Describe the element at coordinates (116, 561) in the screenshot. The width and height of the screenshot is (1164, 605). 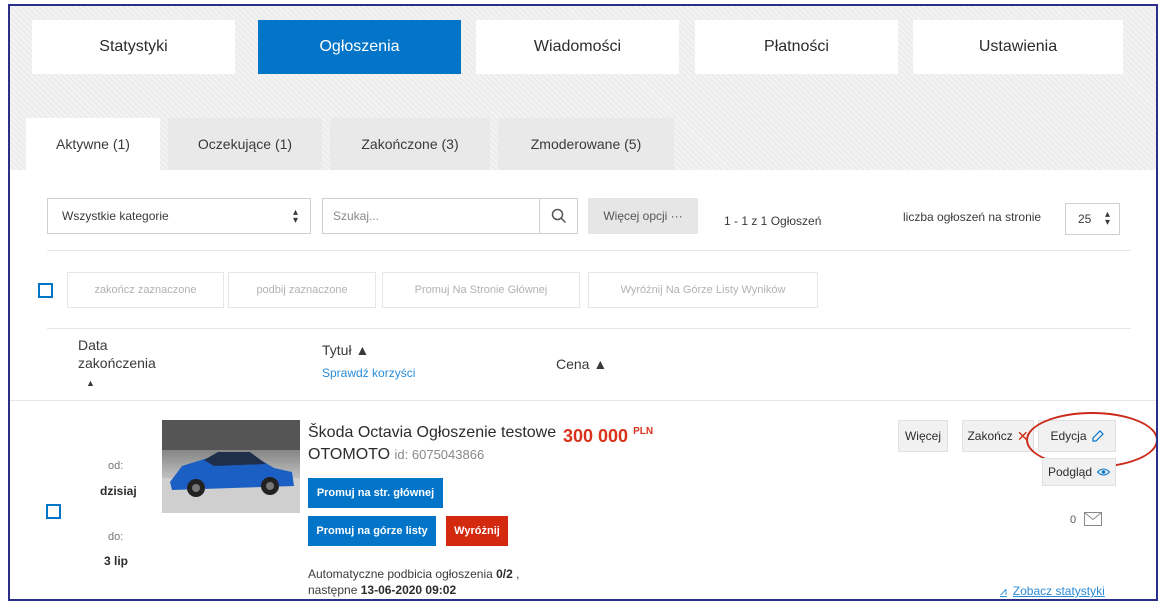
I see `to-value: 3 lip` at that location.